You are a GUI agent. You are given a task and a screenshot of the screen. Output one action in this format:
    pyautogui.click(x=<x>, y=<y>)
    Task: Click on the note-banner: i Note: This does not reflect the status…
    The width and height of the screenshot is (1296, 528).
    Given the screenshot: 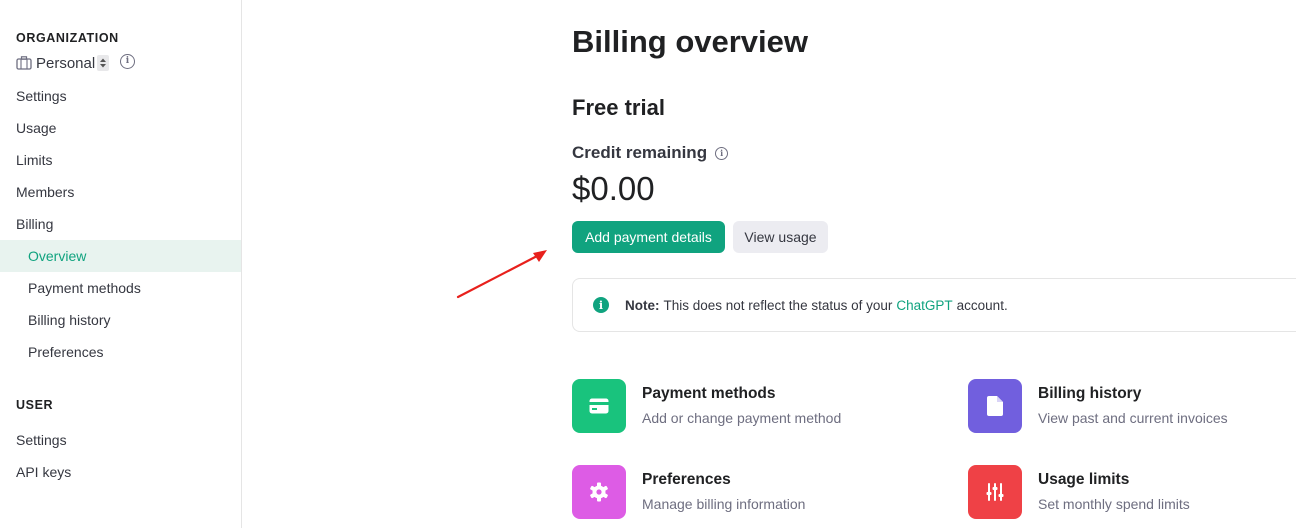 What is the action you would take?
    pyautogui.click(x=934, y=305)
    